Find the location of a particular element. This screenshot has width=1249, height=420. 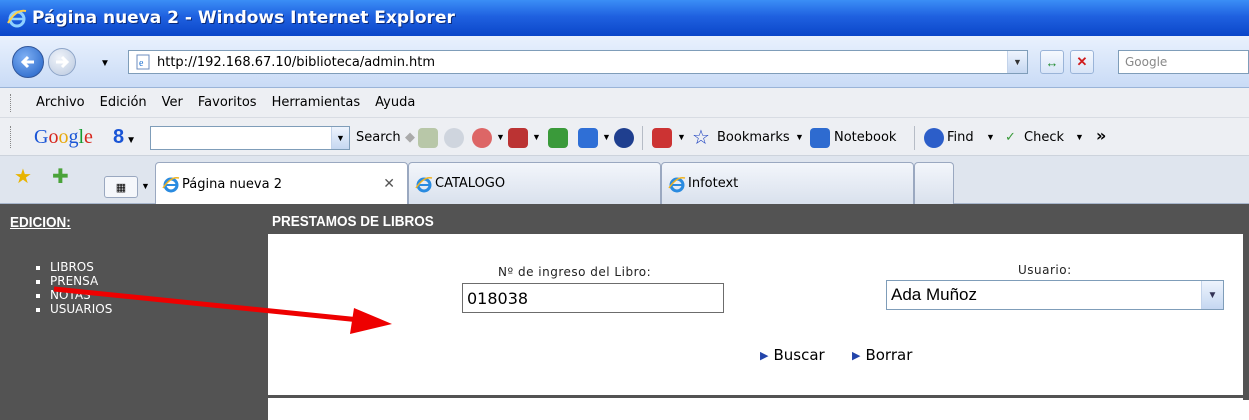

search-arrow-icon: ◆ is located at coordinates (410, 137).